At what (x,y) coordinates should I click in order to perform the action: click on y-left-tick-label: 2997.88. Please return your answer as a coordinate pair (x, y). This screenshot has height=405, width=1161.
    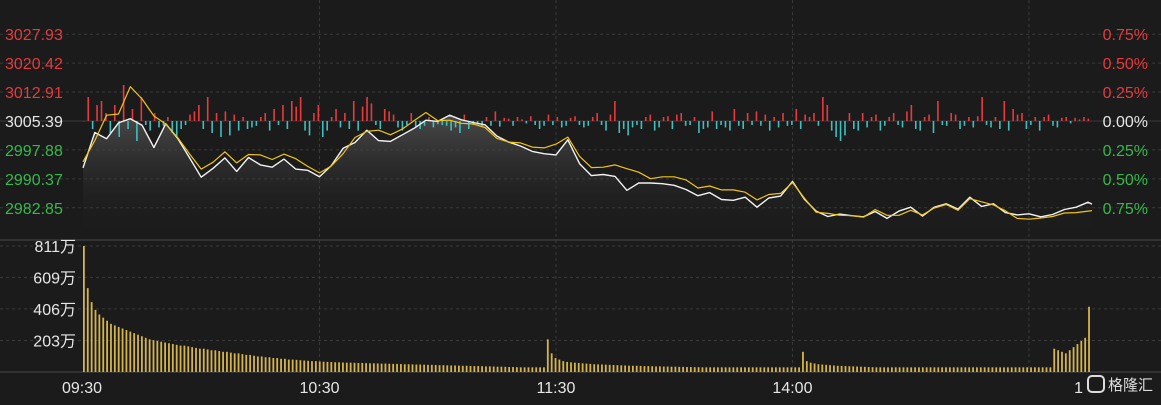
    Looking at the image, I should click on (34, 151).